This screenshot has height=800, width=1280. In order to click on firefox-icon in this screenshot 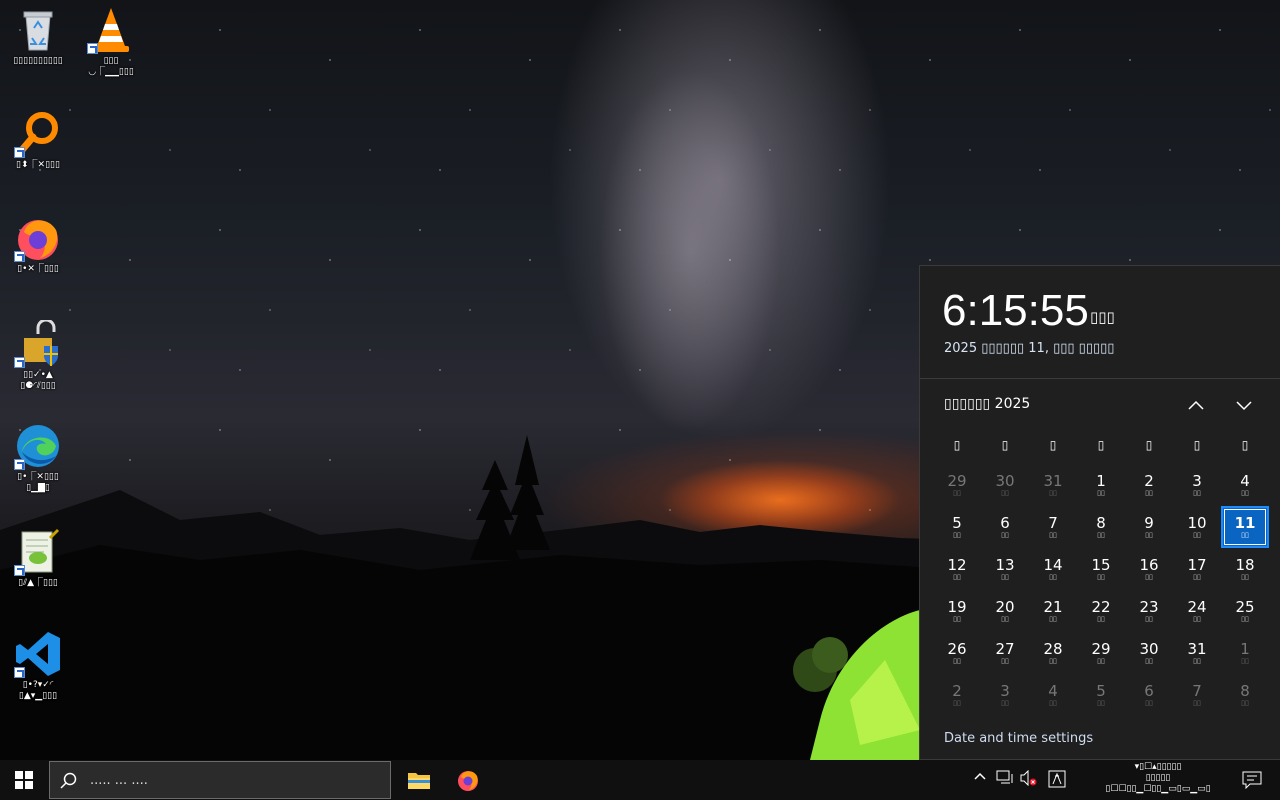, I will do `click(468, 781)`.